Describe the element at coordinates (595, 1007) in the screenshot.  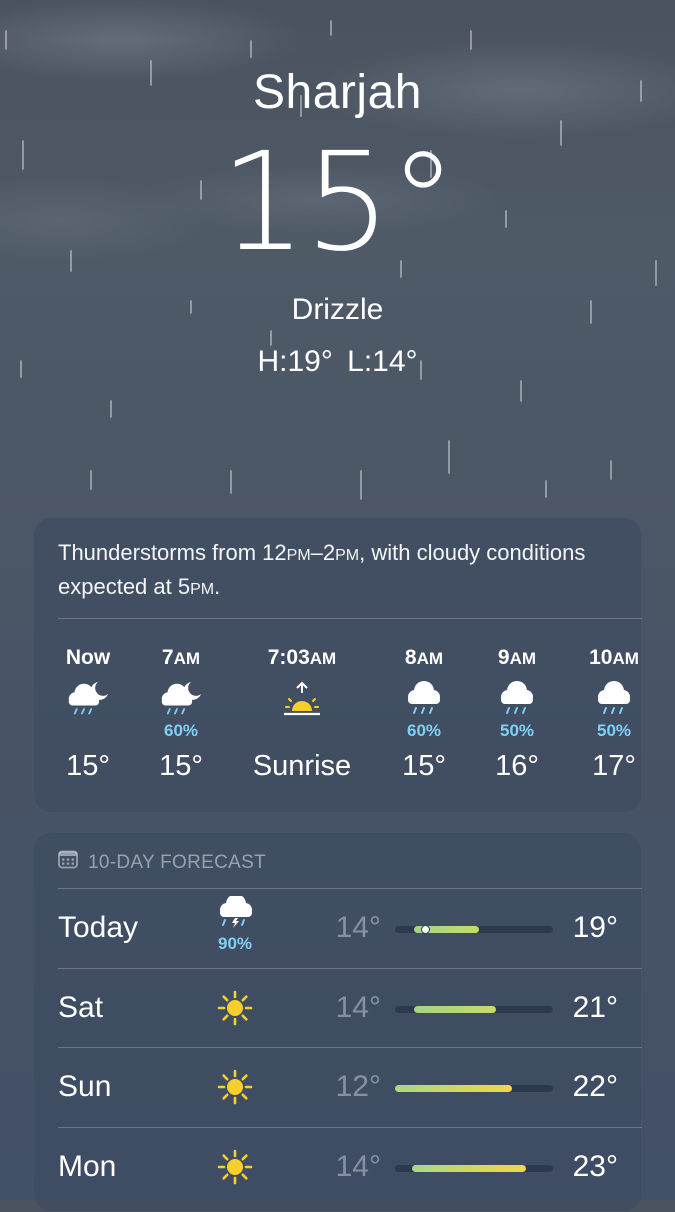
I see `high-temperature: 21°` at that location.